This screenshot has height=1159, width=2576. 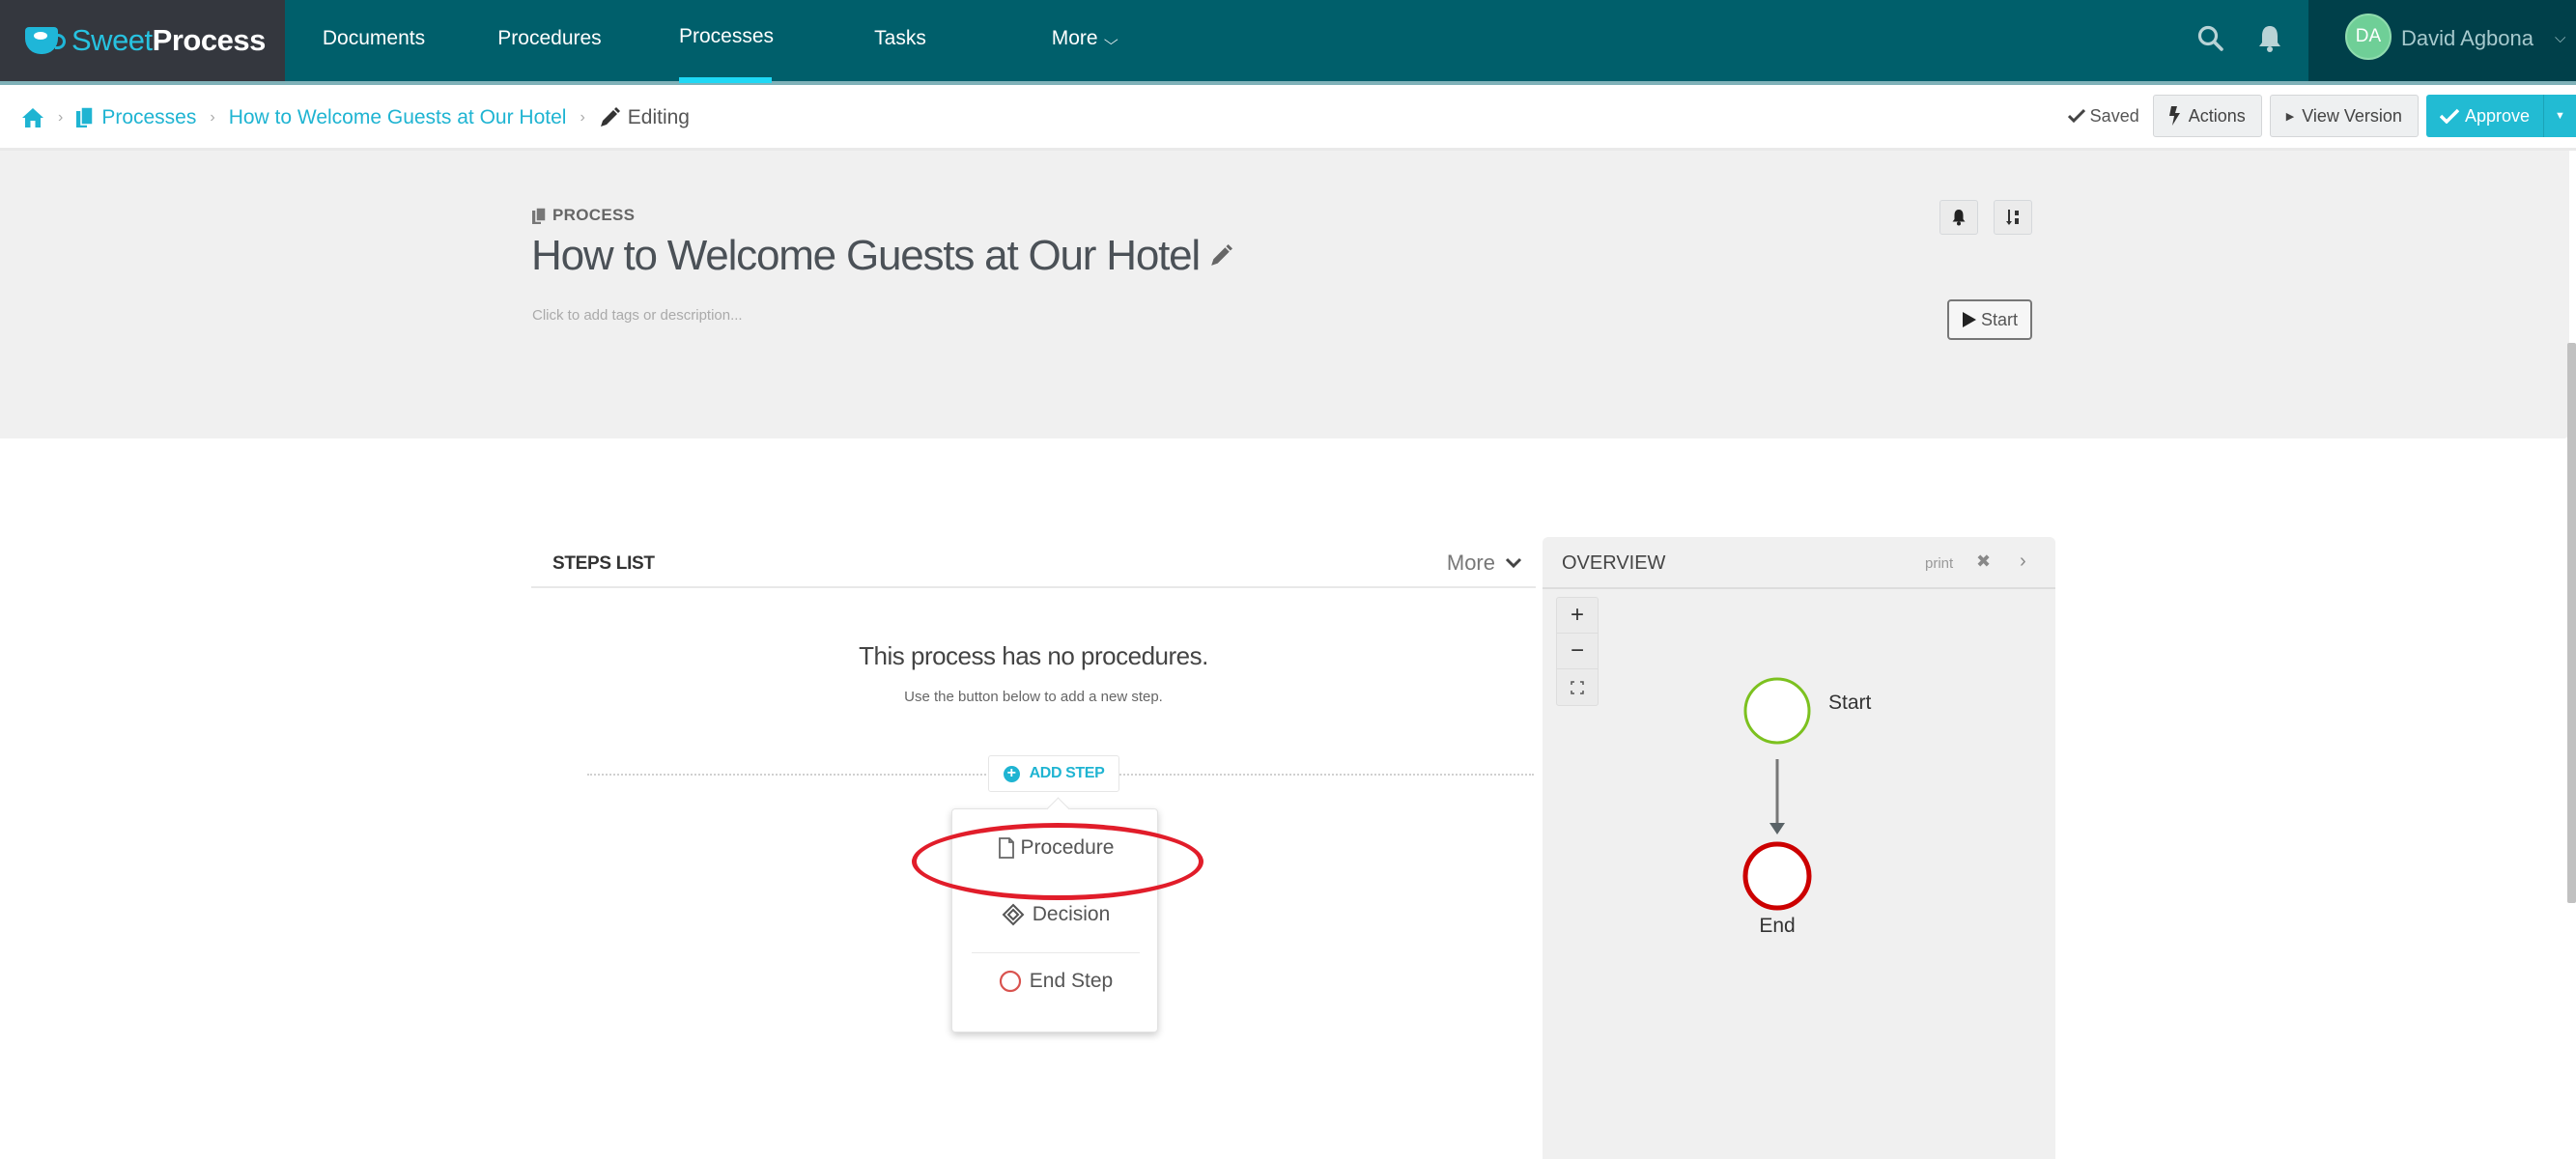 What do you see at coordinates (1513, 563) in the screenshot?
I see `chevron-down-icon` at bounding box center [1513, 563].